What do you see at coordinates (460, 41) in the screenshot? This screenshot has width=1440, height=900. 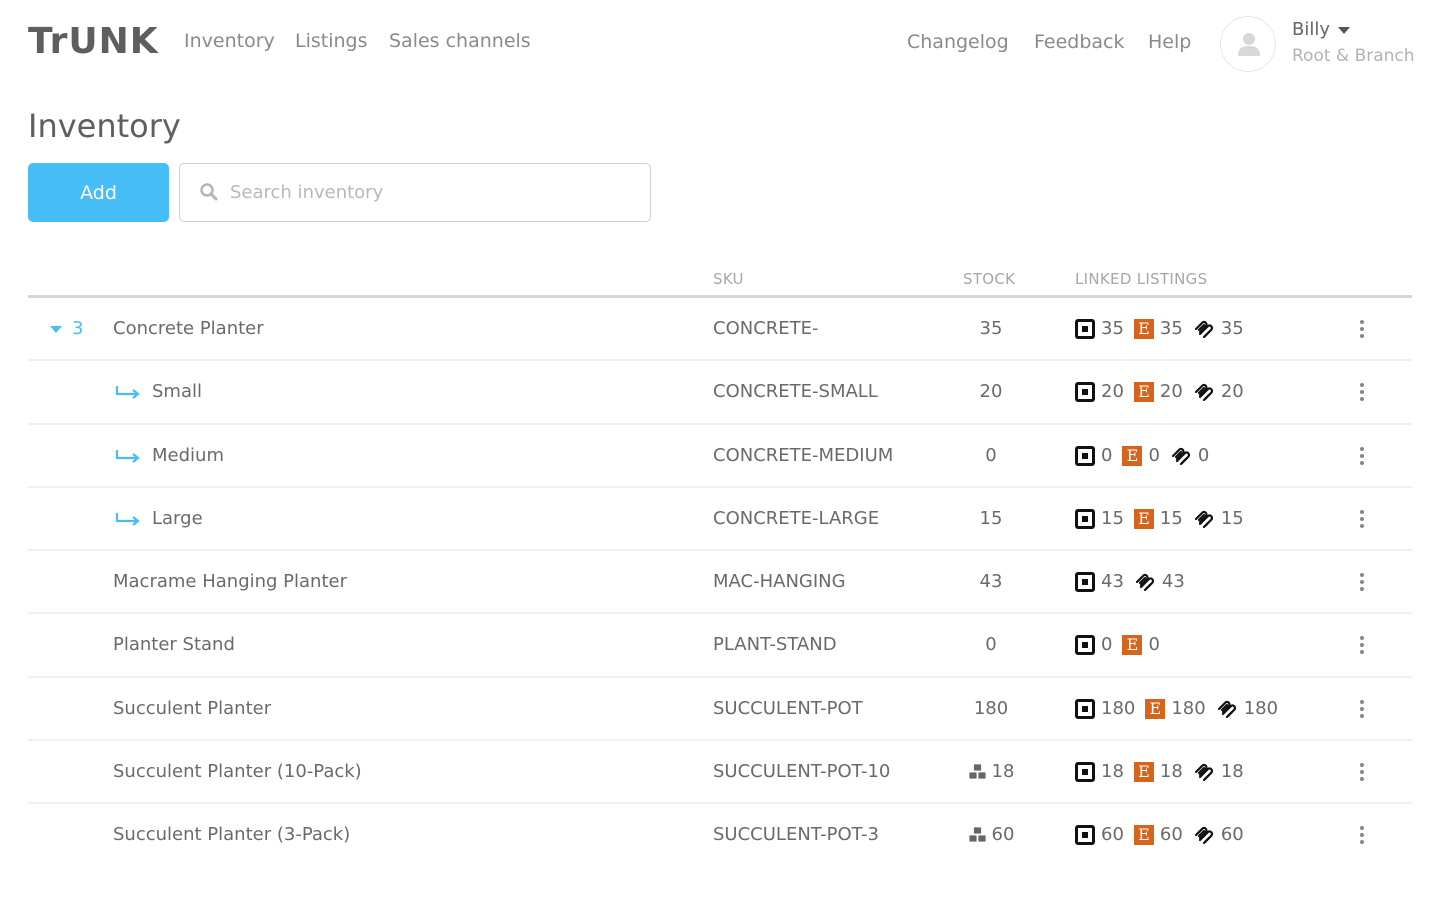 I see `nav-sales-channels: Sales channels` at bounding box center [460, 41].